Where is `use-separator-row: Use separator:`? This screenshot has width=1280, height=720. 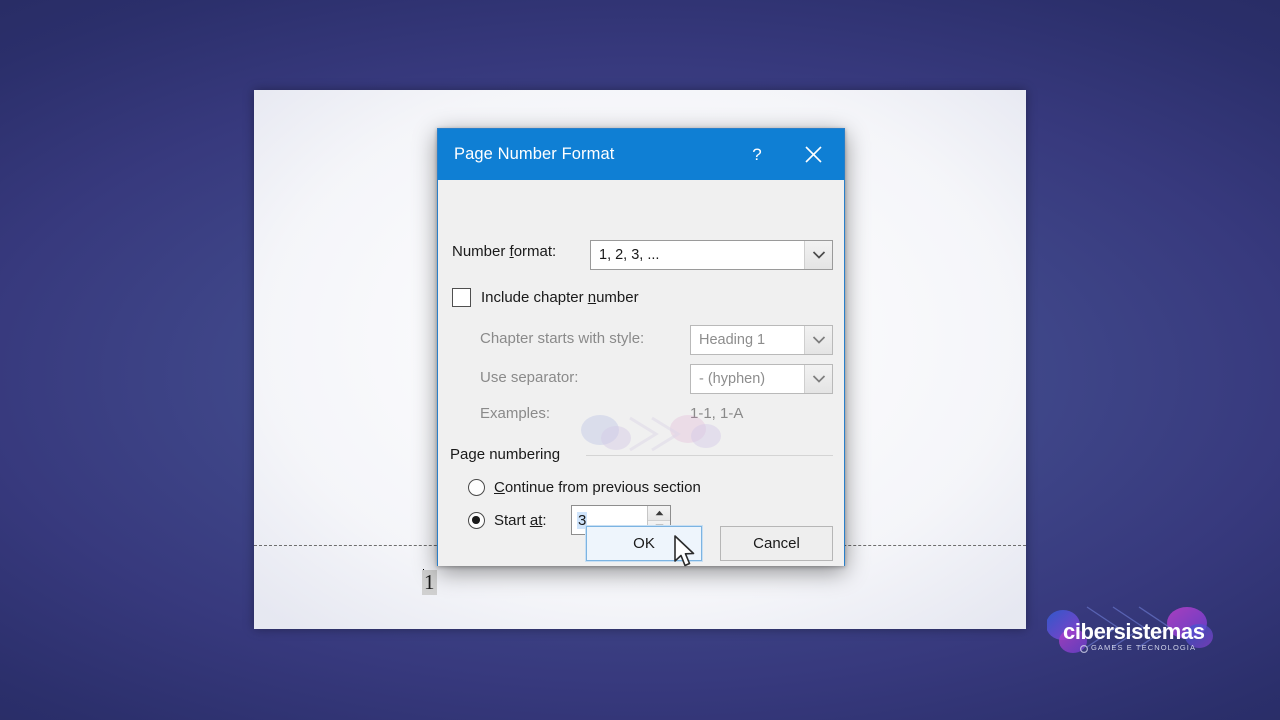 use-separator-row: Use separator: is located at coordinates (529, 377).